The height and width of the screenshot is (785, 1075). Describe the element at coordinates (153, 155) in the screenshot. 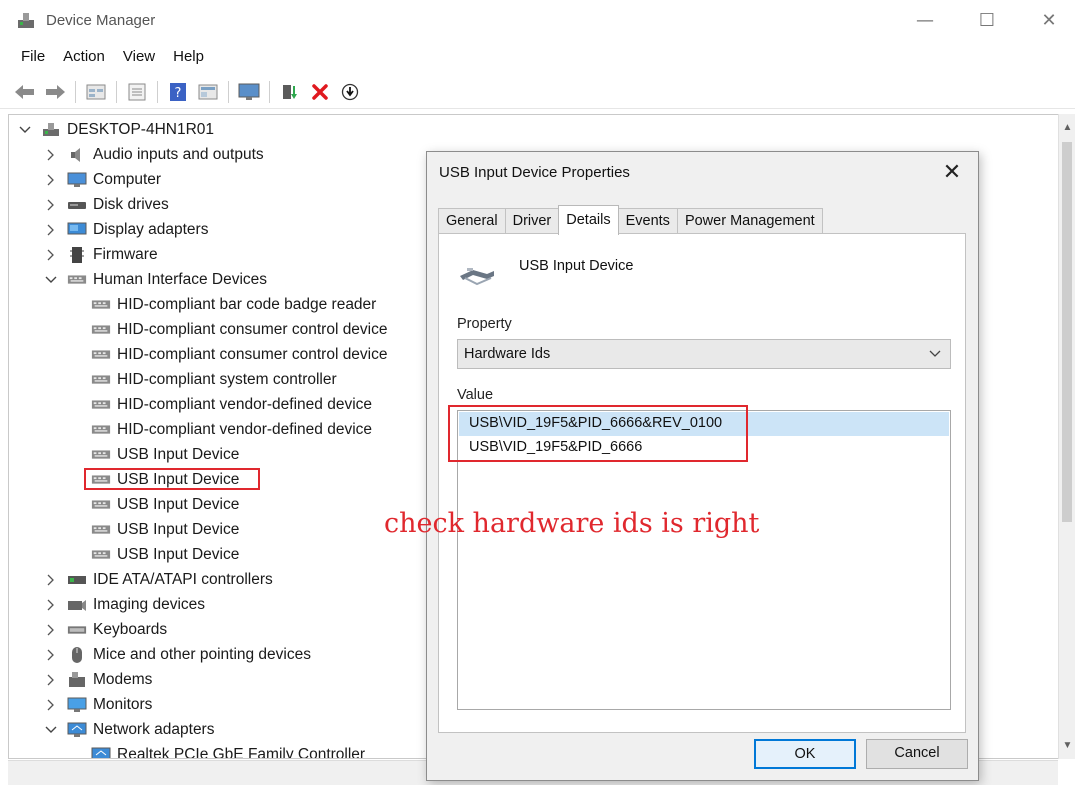

I see `tree-item: Audio inputs and outputs` at that location.